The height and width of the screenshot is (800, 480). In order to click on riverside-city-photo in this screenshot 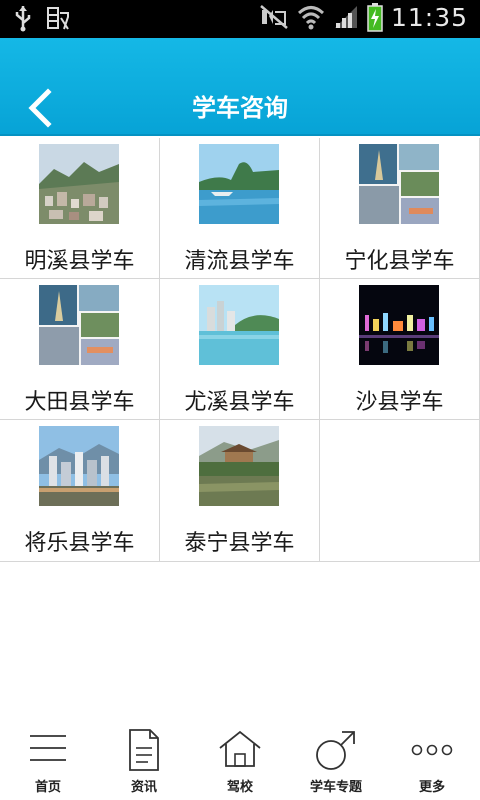, I will do `click(239, 325)`.